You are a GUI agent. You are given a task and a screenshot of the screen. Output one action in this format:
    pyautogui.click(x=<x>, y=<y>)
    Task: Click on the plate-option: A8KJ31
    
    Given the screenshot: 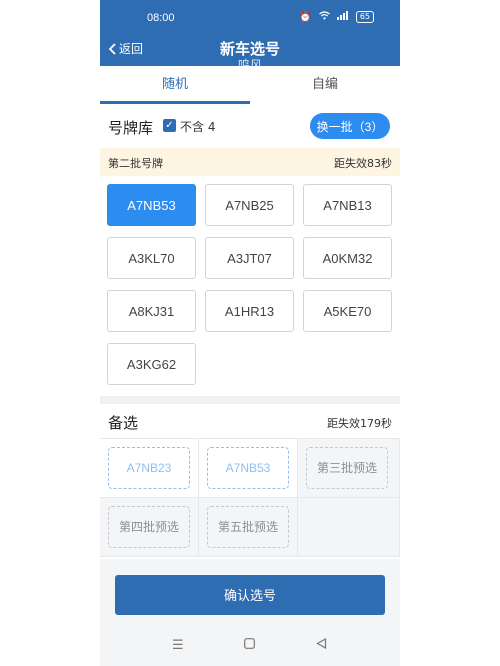 What is the action you would take?
    pyautogui.click(x=151, y=311)
    